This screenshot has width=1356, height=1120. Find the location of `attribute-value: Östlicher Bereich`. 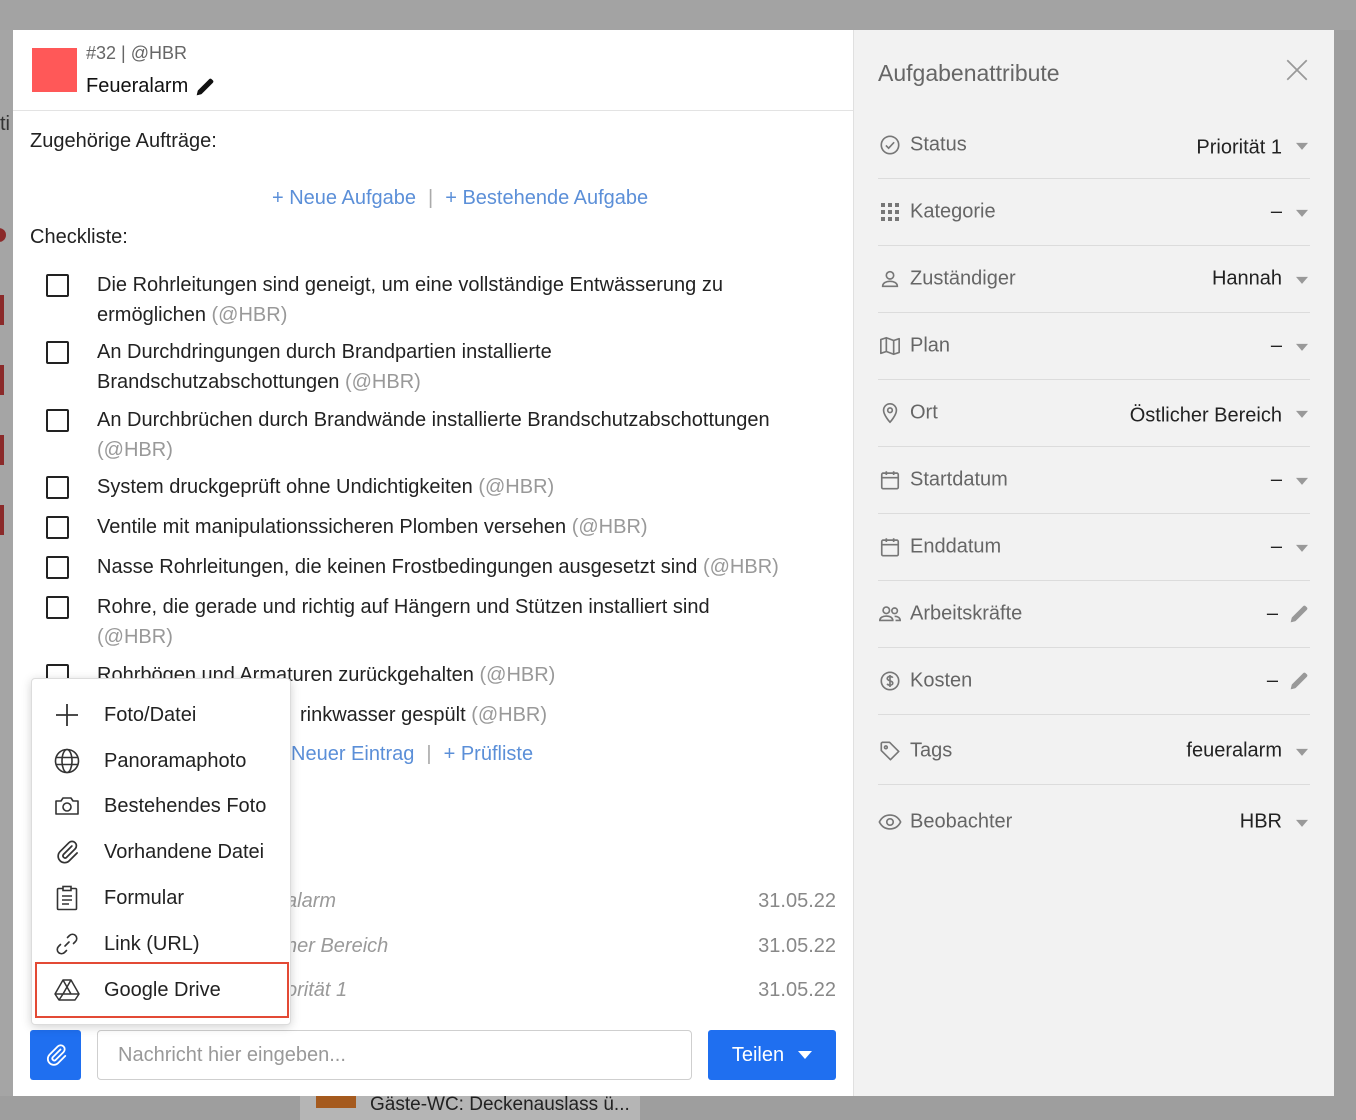

attribute-value: Östlicher Bereich is located at coordinates (1205, 415).